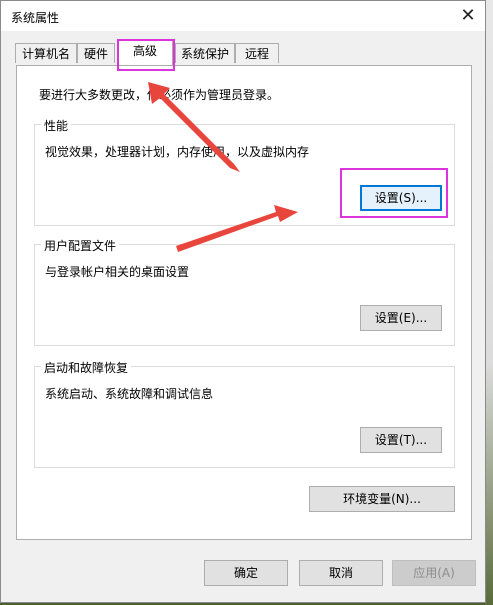 Image resolution: width=493 pixels, height=605 pixels. What do you see at coordinates (246, 573) in the screenshot?
I see `ok-button: 确定` at bounding box center [246, 573].